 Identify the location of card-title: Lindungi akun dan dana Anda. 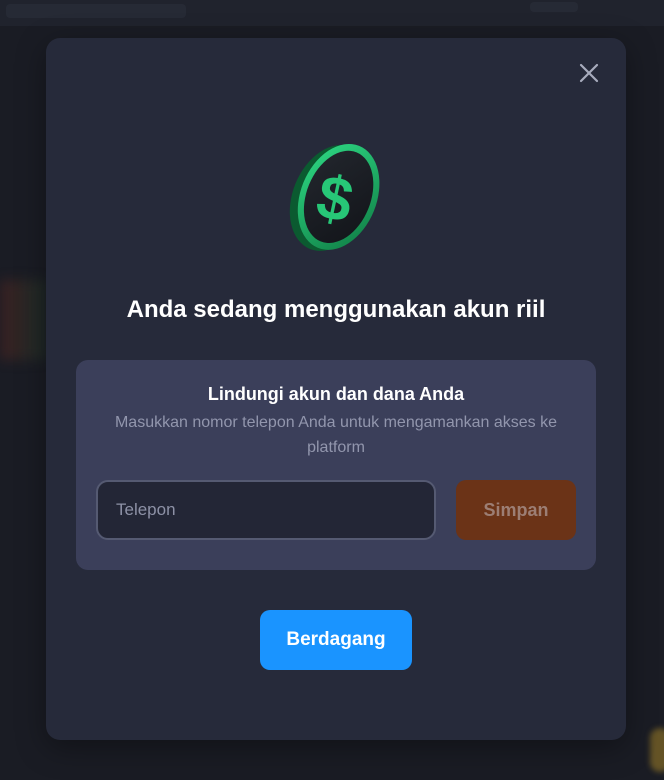
(336, 394).